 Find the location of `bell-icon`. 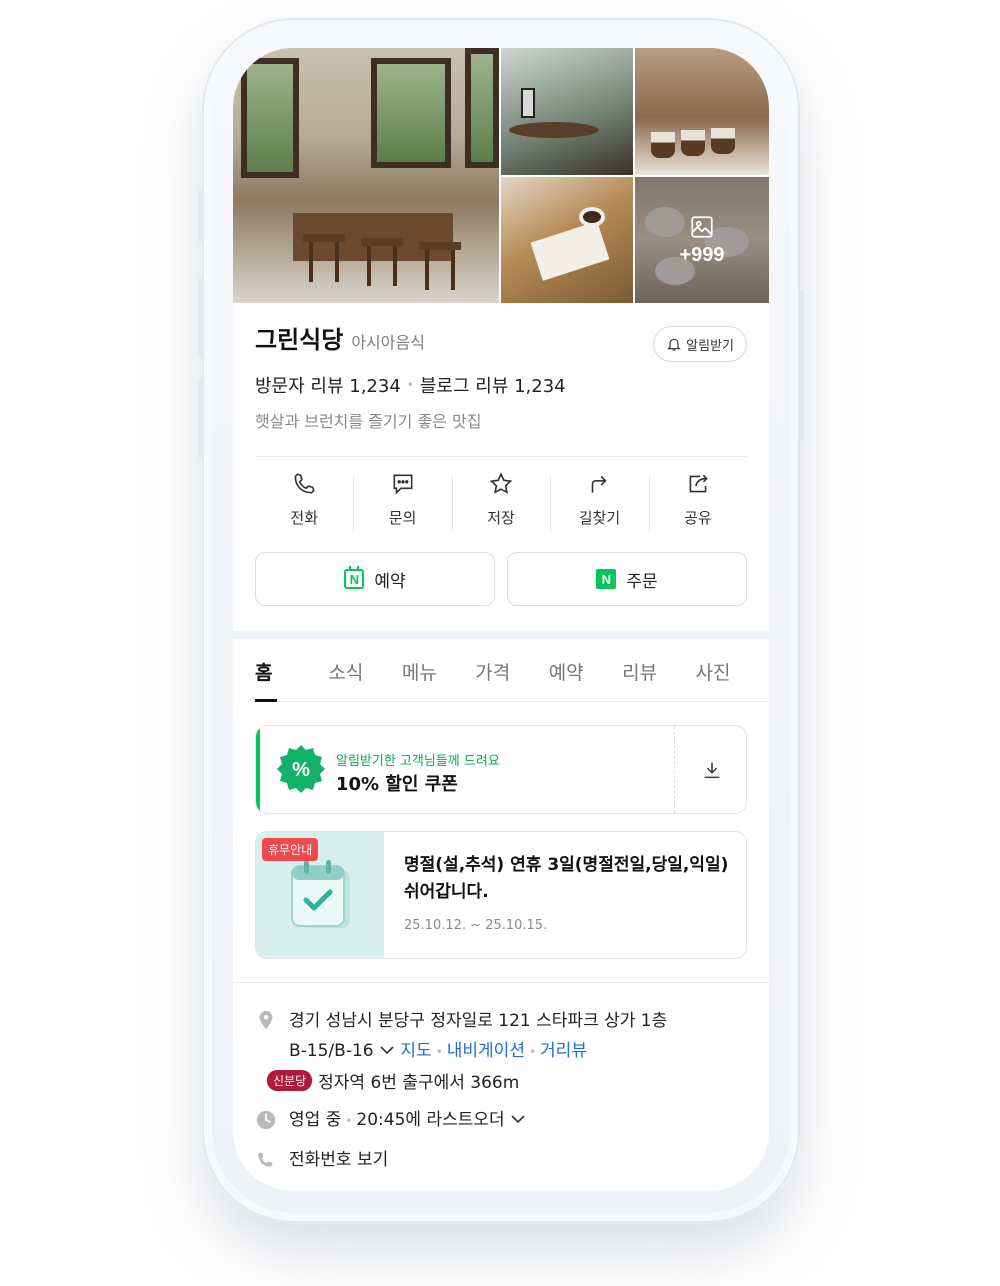

bell-icon is located at coordinates (674, 344).